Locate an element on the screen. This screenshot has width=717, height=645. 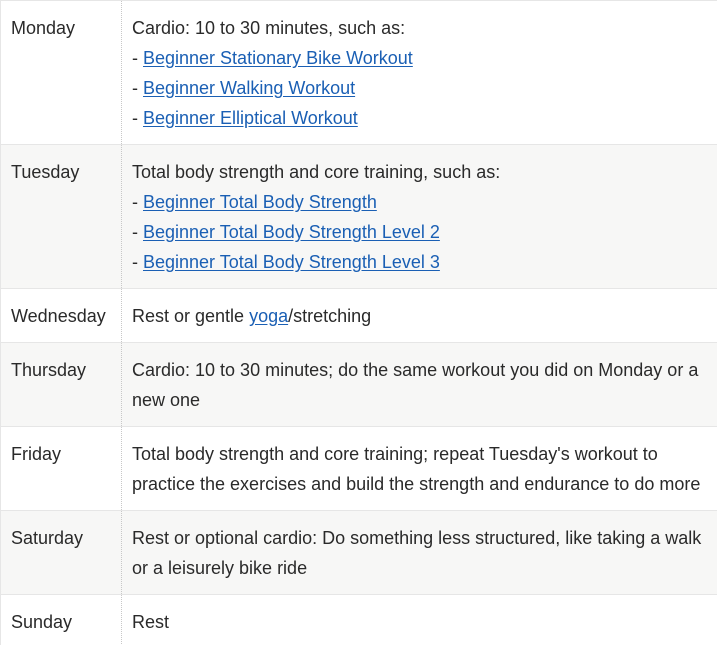
list-item: - Beginner Total Body Strength is located at coordinates (420, 202).